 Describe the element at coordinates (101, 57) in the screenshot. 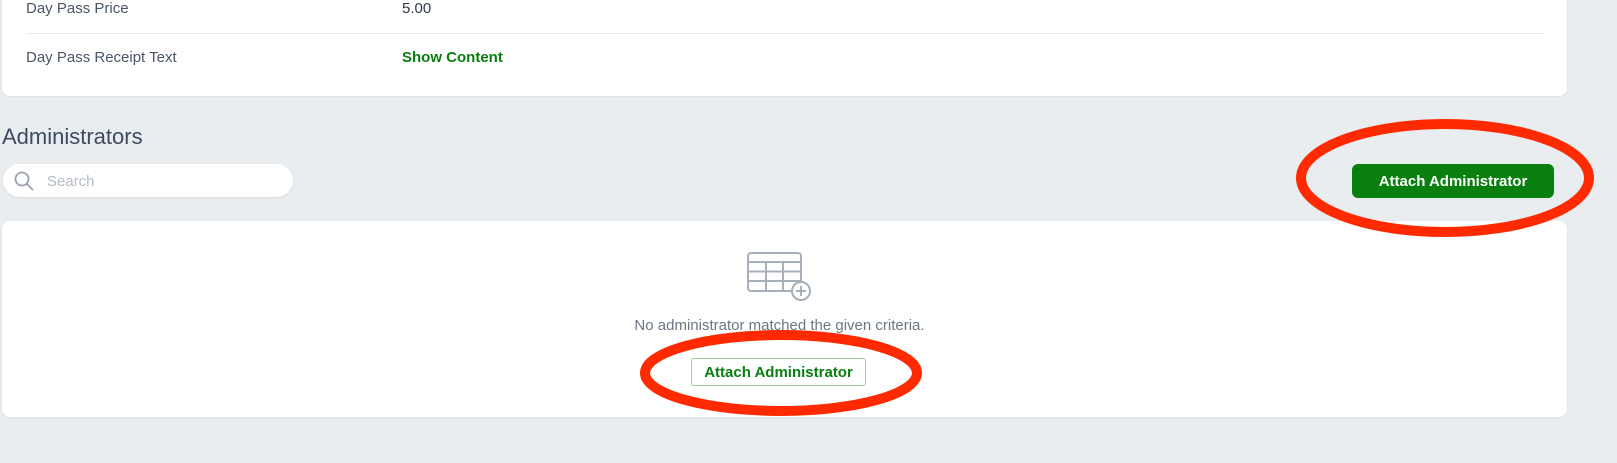

I see `detail-label: Day Pass Receipt Text` at that location.